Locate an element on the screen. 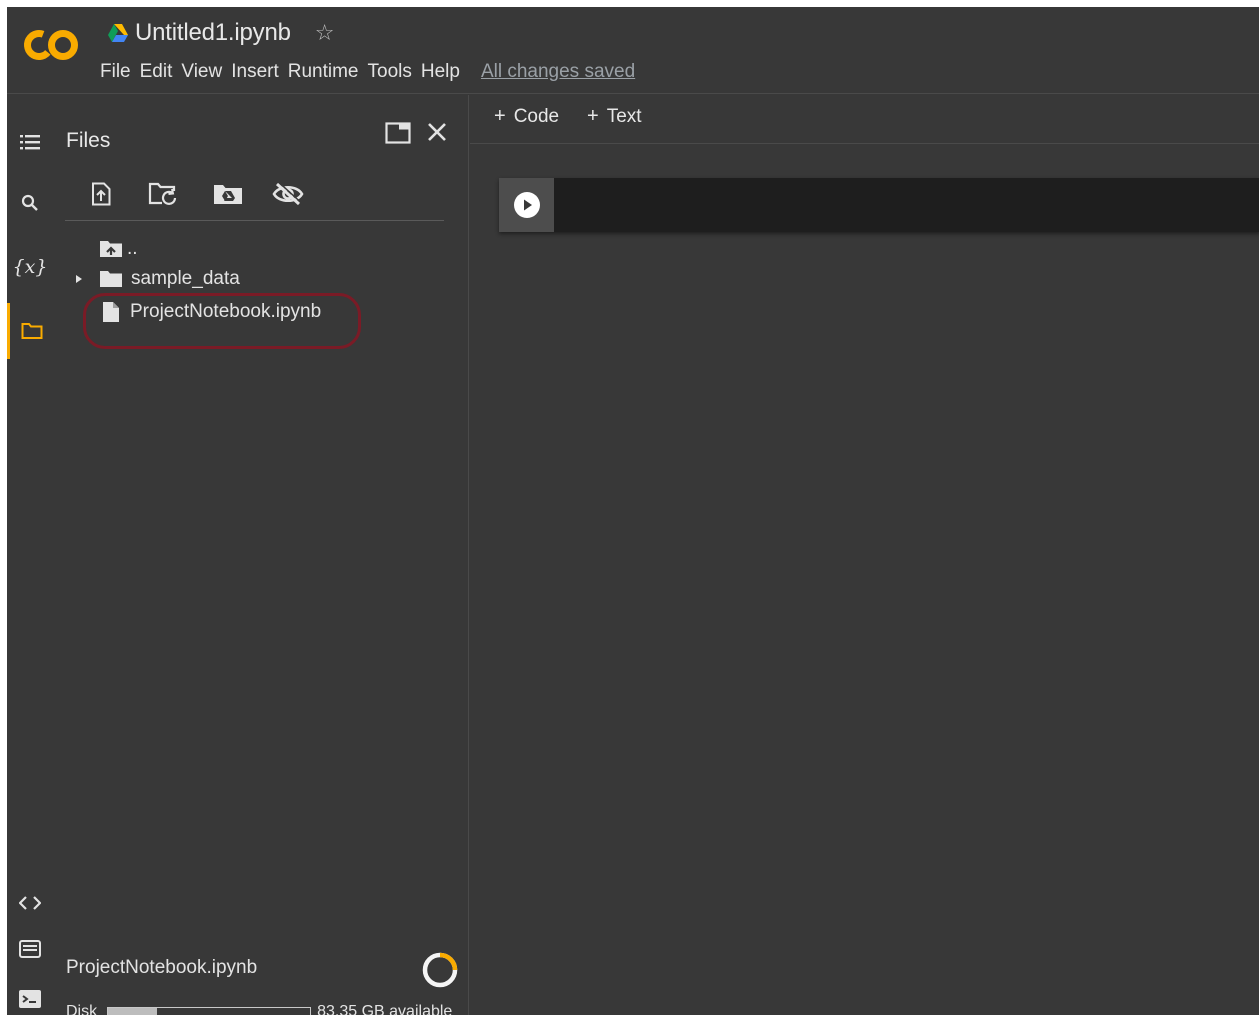 Image resolution: width=1259 pixels, height=1015 pixels. add-text-button: + Text is located at coordinates (614, 116).